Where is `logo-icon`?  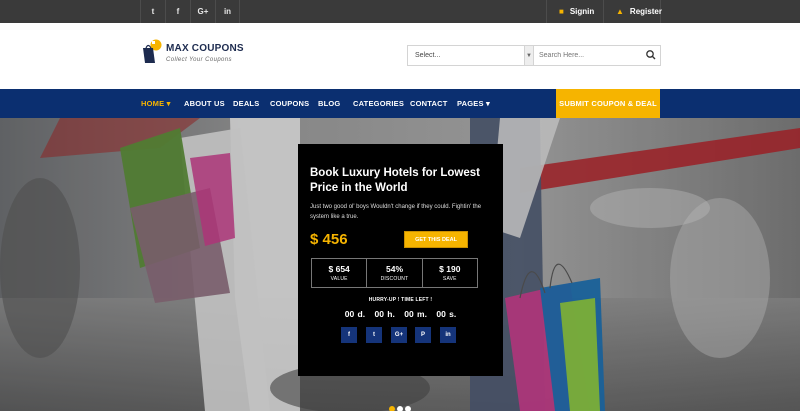 logo-icon is located at coordinates (152, 52).